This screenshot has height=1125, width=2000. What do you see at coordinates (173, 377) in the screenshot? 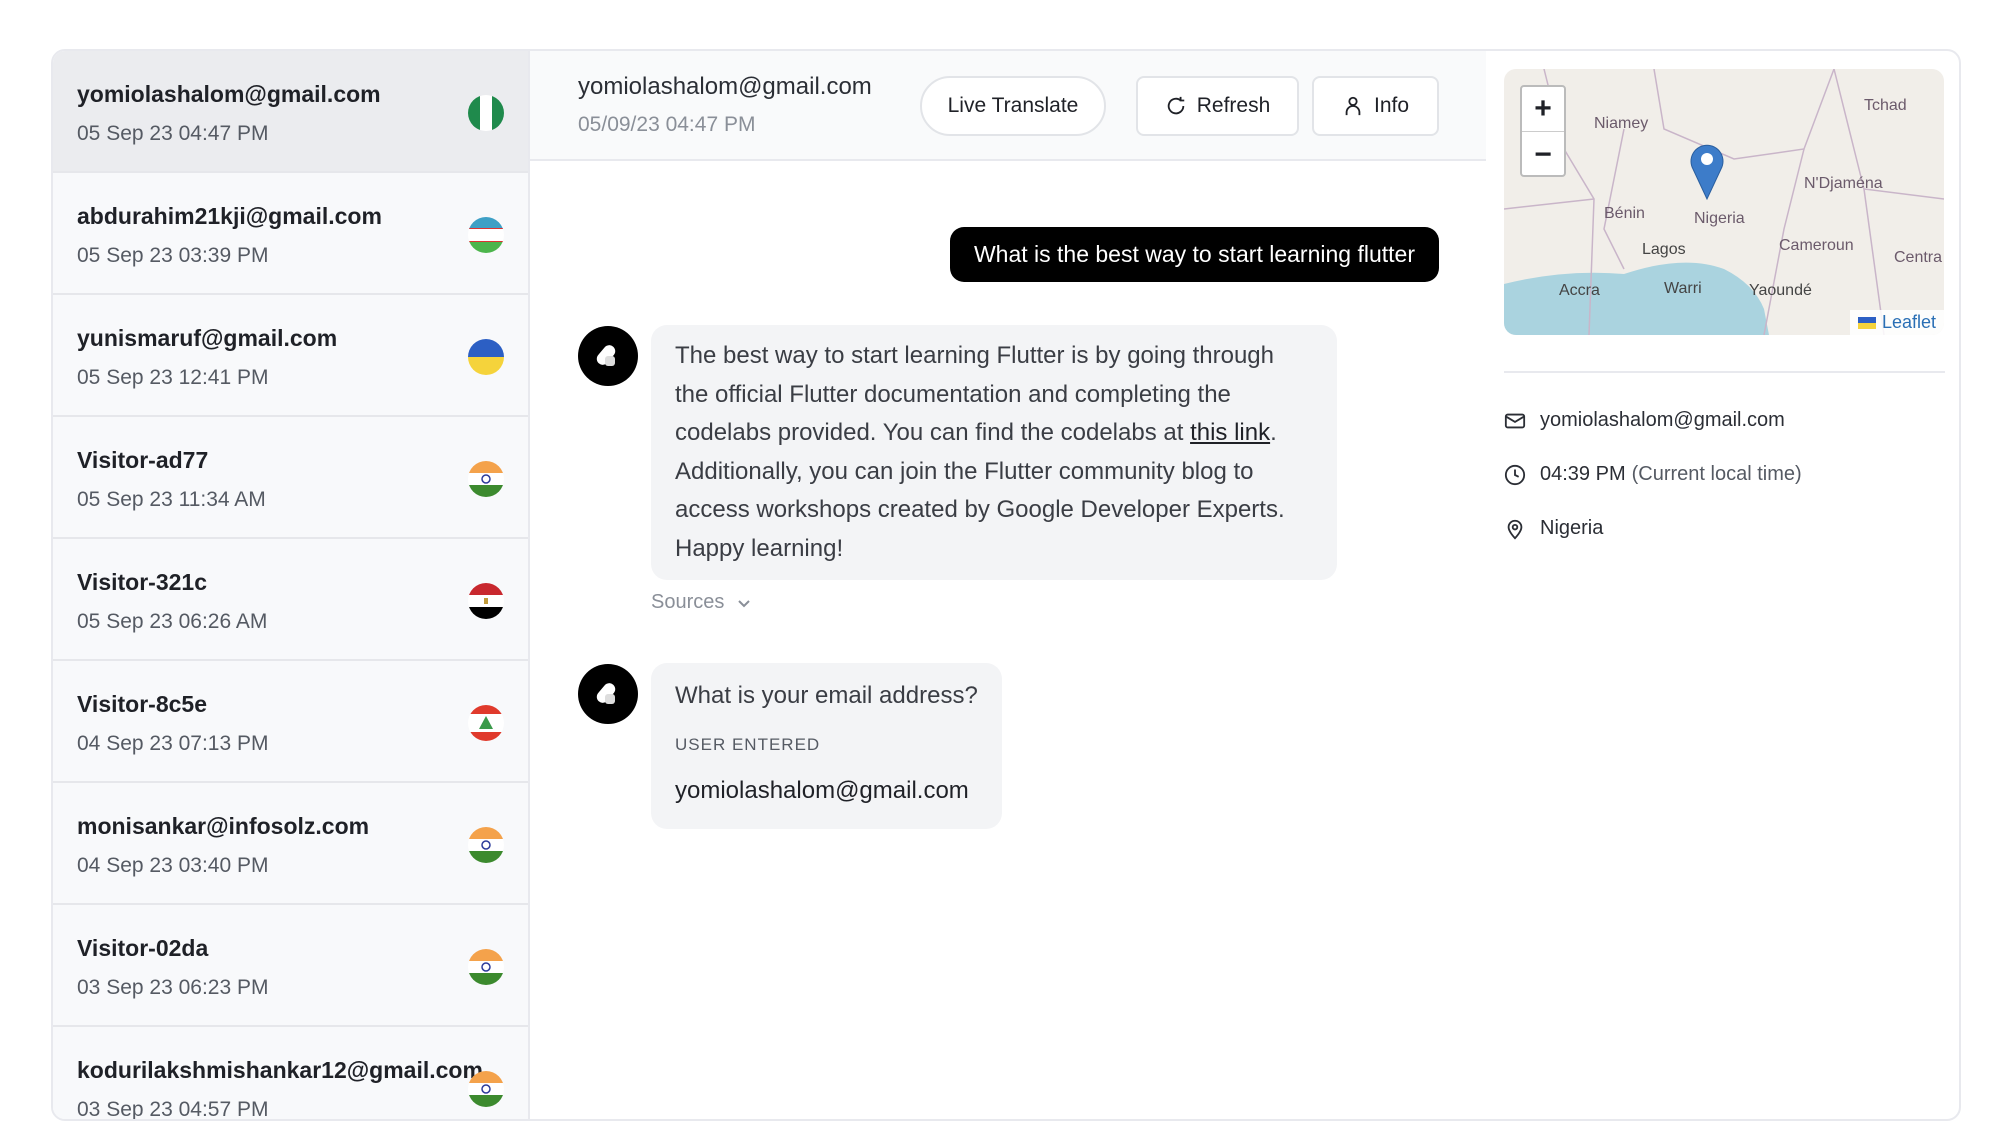
I see `conversation-date: 05 Sep 23 12:41 PM` at bounding box center [173, 377].